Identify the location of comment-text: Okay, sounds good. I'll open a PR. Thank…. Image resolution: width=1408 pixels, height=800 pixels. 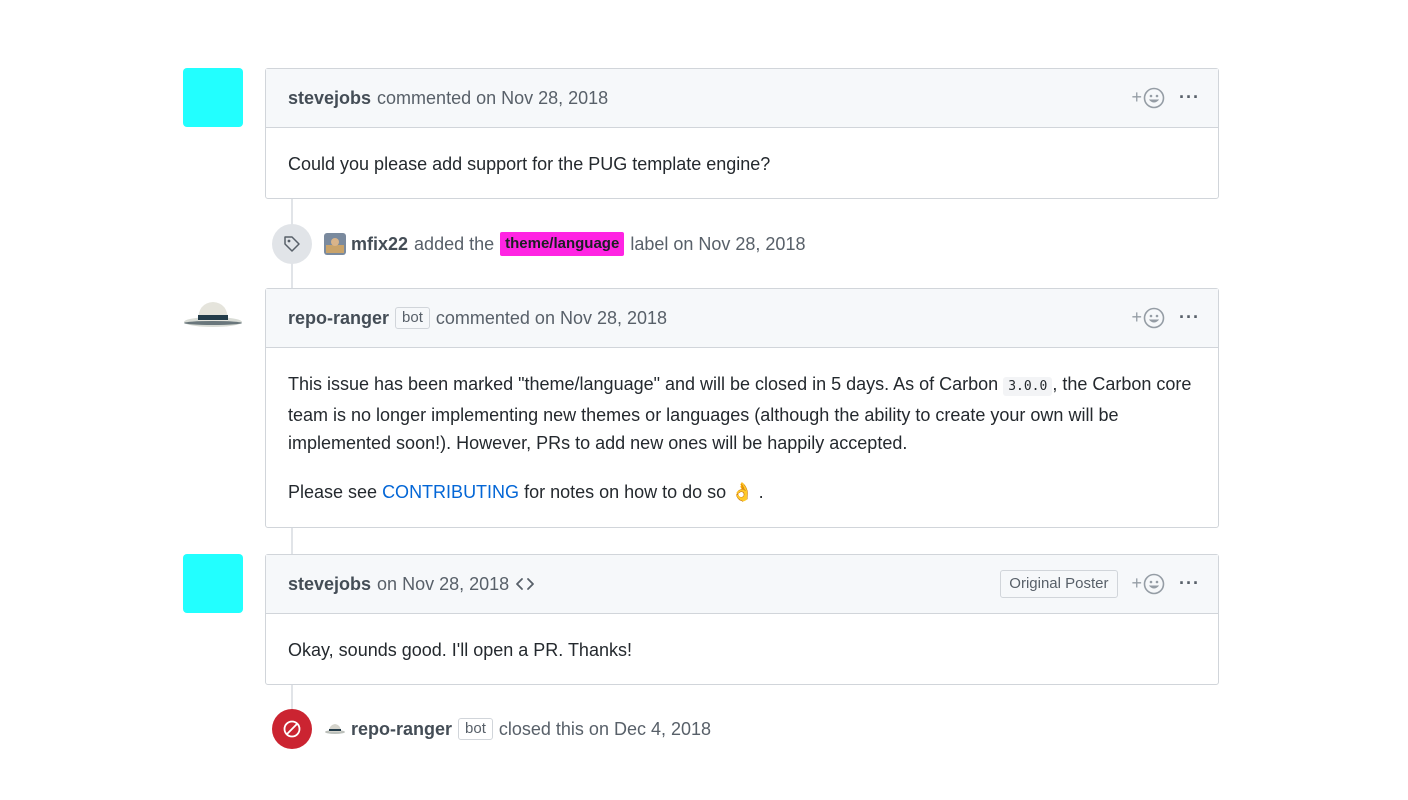
(460, 650).